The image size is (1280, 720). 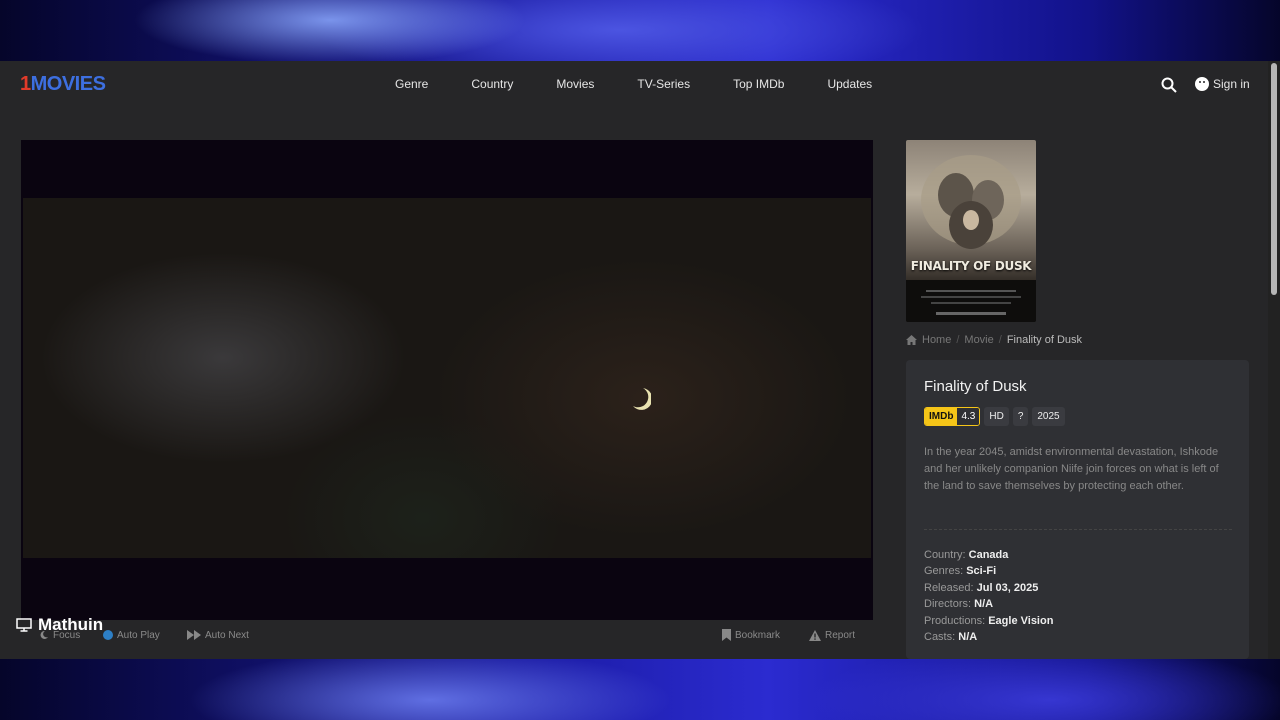 I want to click on meta-productions-label: Productions:, so click(x=955, y=620).